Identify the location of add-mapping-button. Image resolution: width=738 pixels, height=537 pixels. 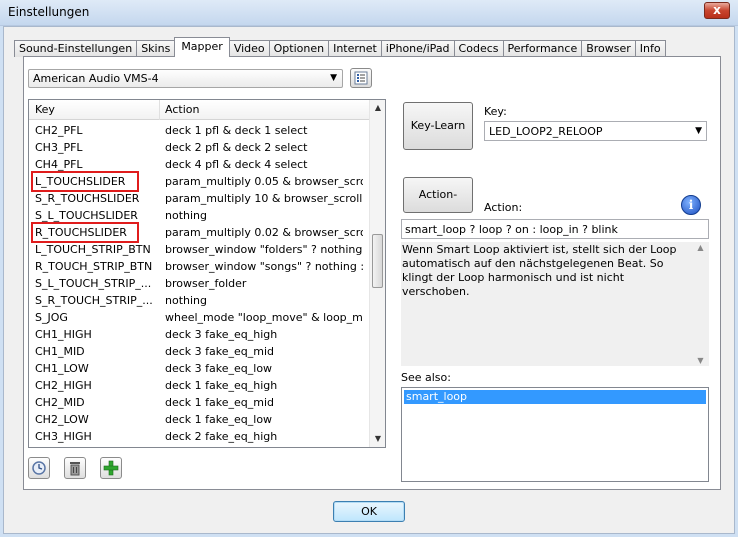
(111, 468).